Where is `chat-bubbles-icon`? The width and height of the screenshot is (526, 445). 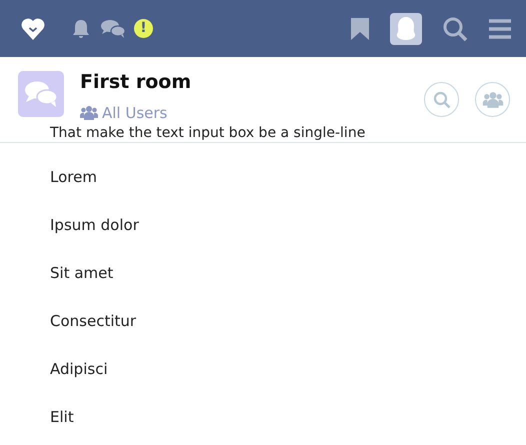 chat-bubbles-icon is located at coordinates (113, 29).